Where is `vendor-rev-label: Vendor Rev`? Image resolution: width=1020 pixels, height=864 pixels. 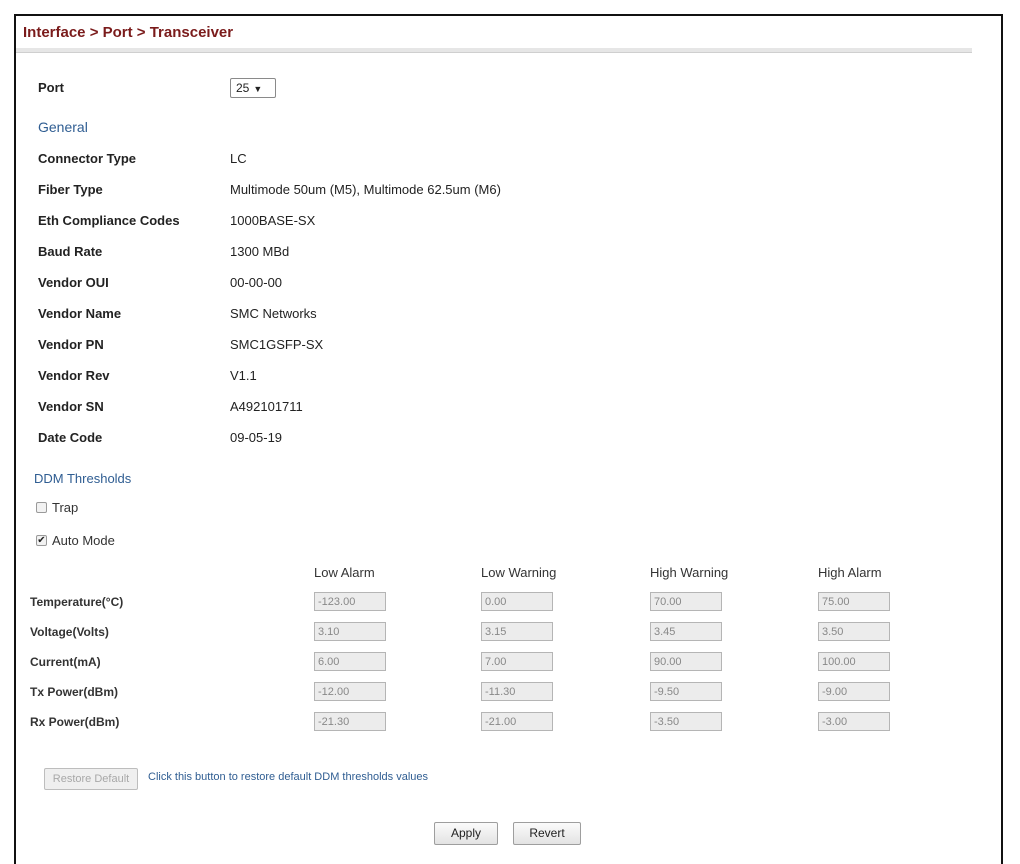
vendor-rev-label: Vendor Rev is located at coordinates (74, 375).